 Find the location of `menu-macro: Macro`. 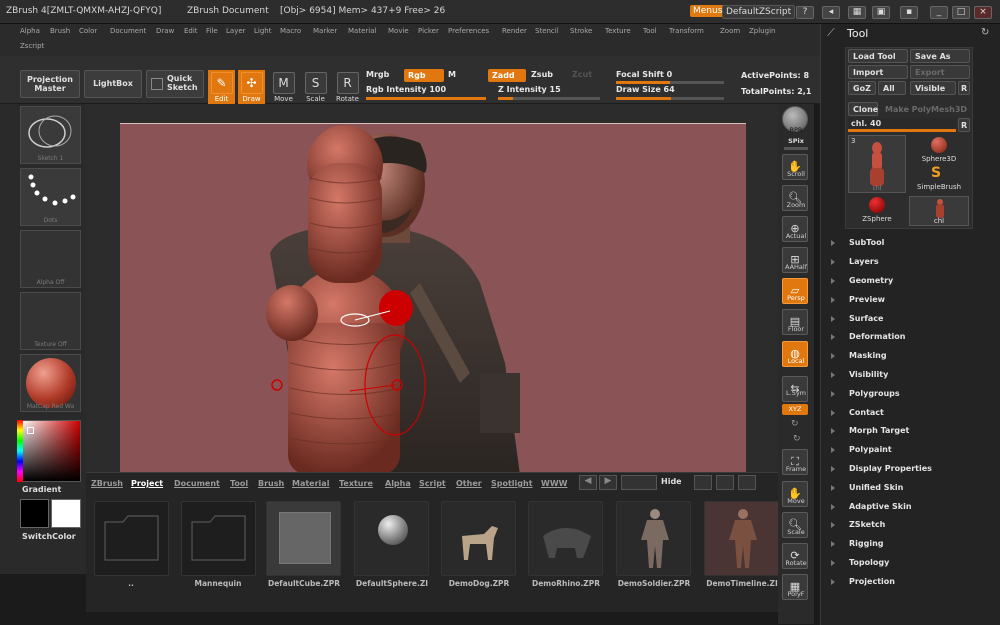

menu-macro: Macro is located at coordinates (290, 31).